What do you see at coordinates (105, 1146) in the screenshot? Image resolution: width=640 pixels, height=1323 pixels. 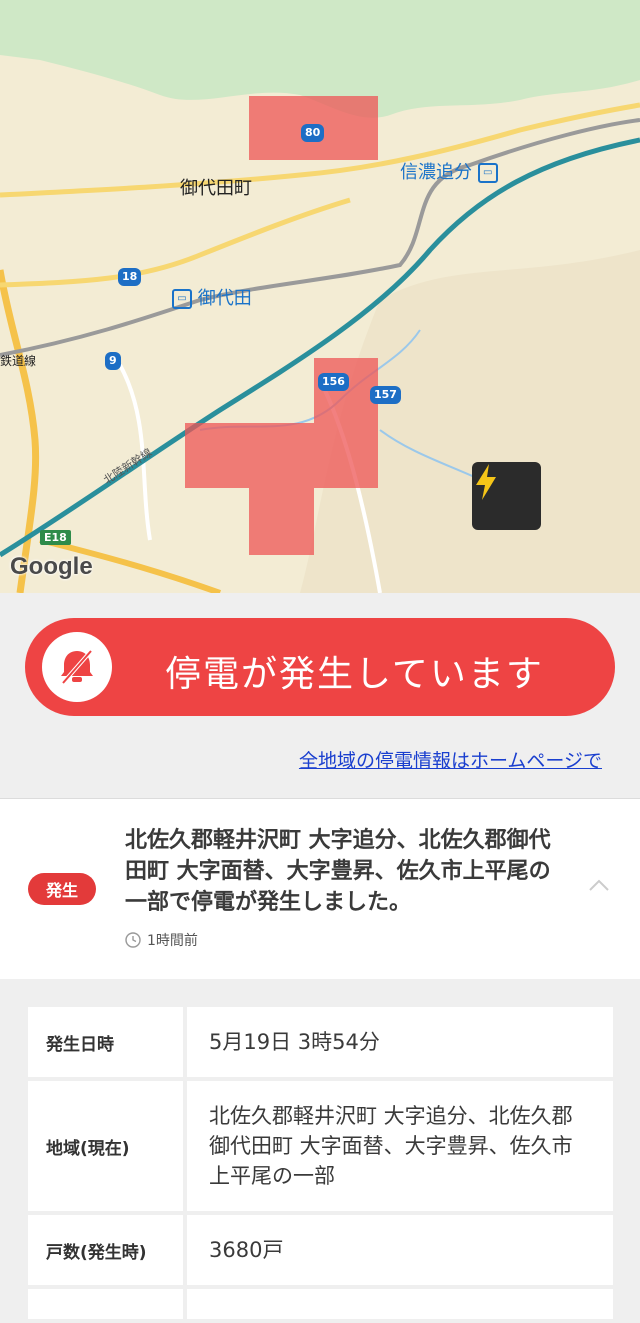 I see `row-label: 地域(現在)` at bounding box center [105, 1146].